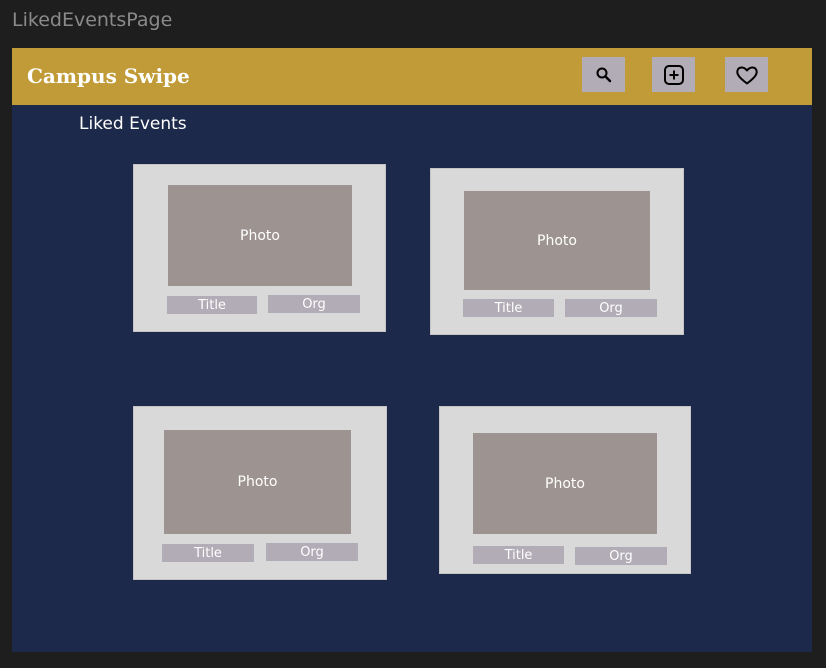 The image size is (826, 668). Describe the element at coordinates (108, 76) in the screenshot. I see `app-title: Campus Swipe` at that location.